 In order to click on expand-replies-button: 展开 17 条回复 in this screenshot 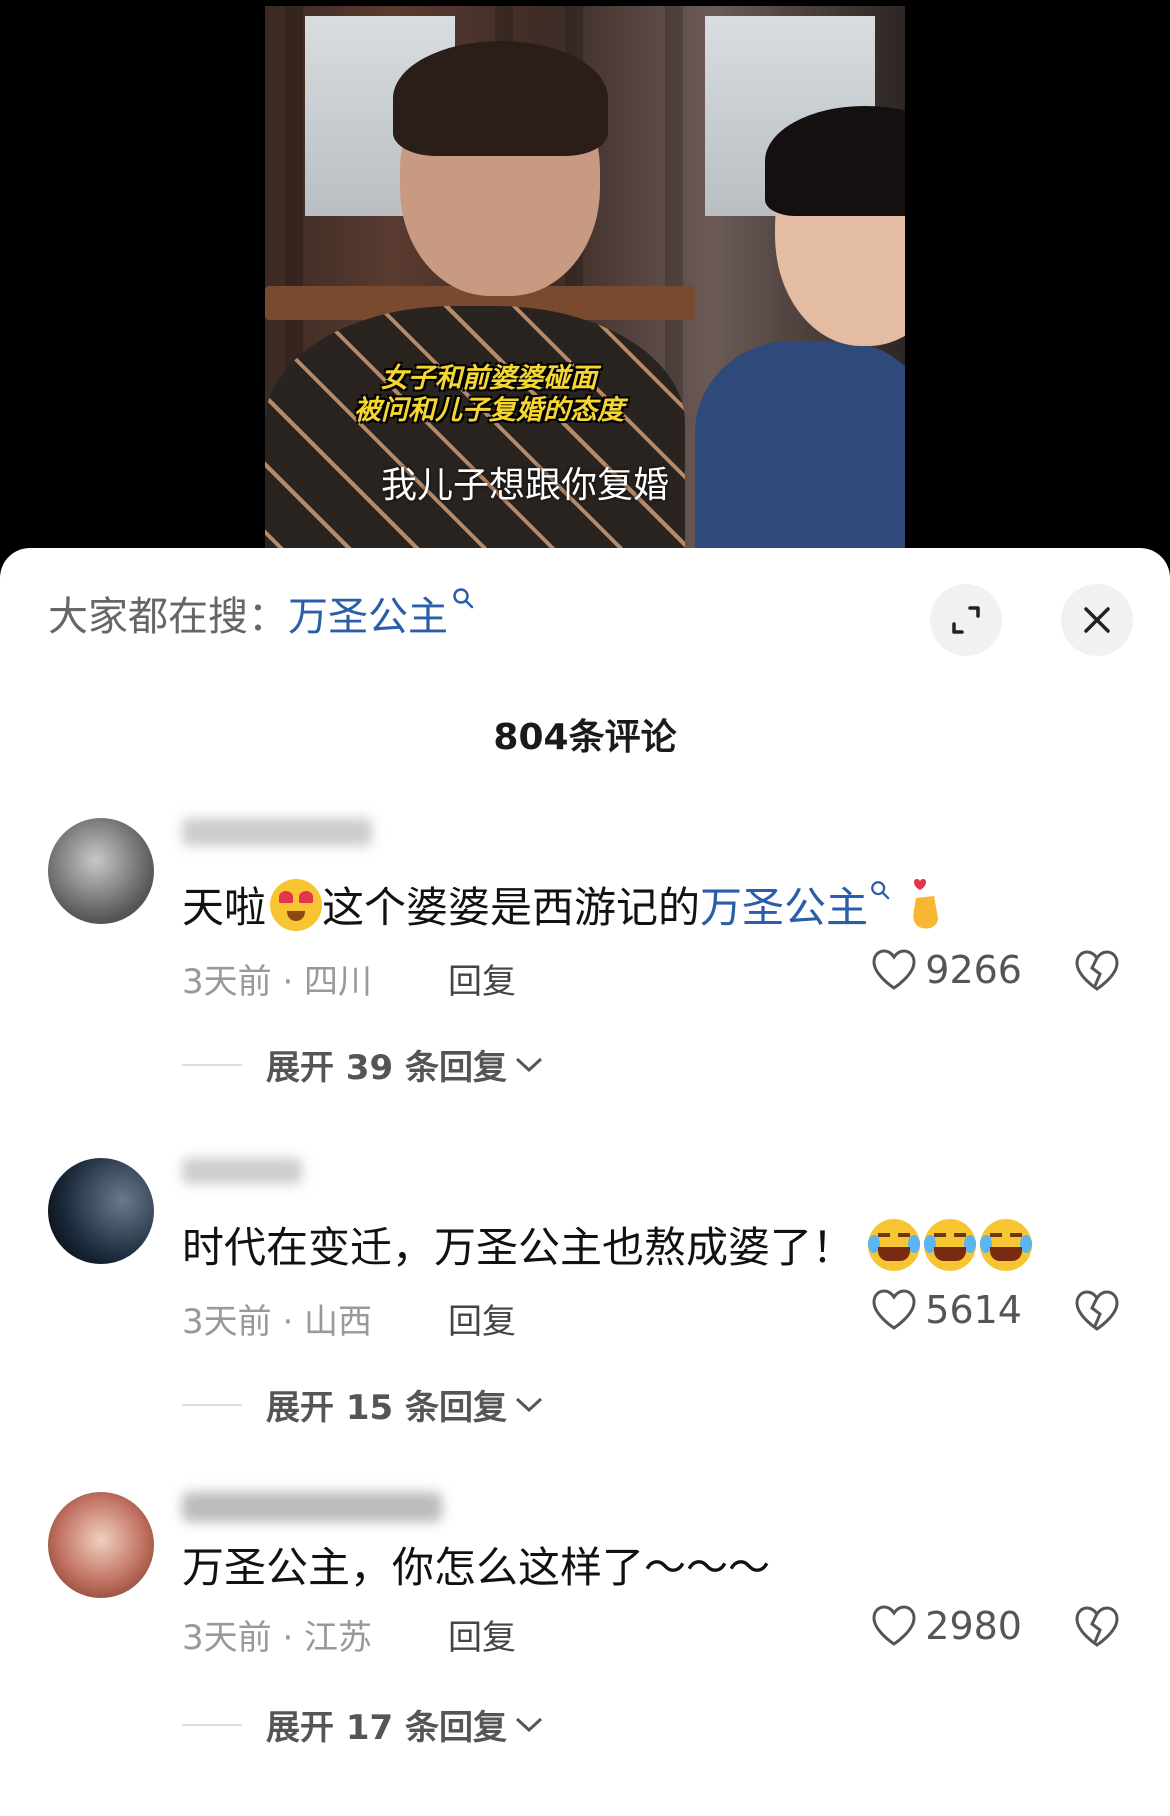, I will do `click(363, 1724)`.